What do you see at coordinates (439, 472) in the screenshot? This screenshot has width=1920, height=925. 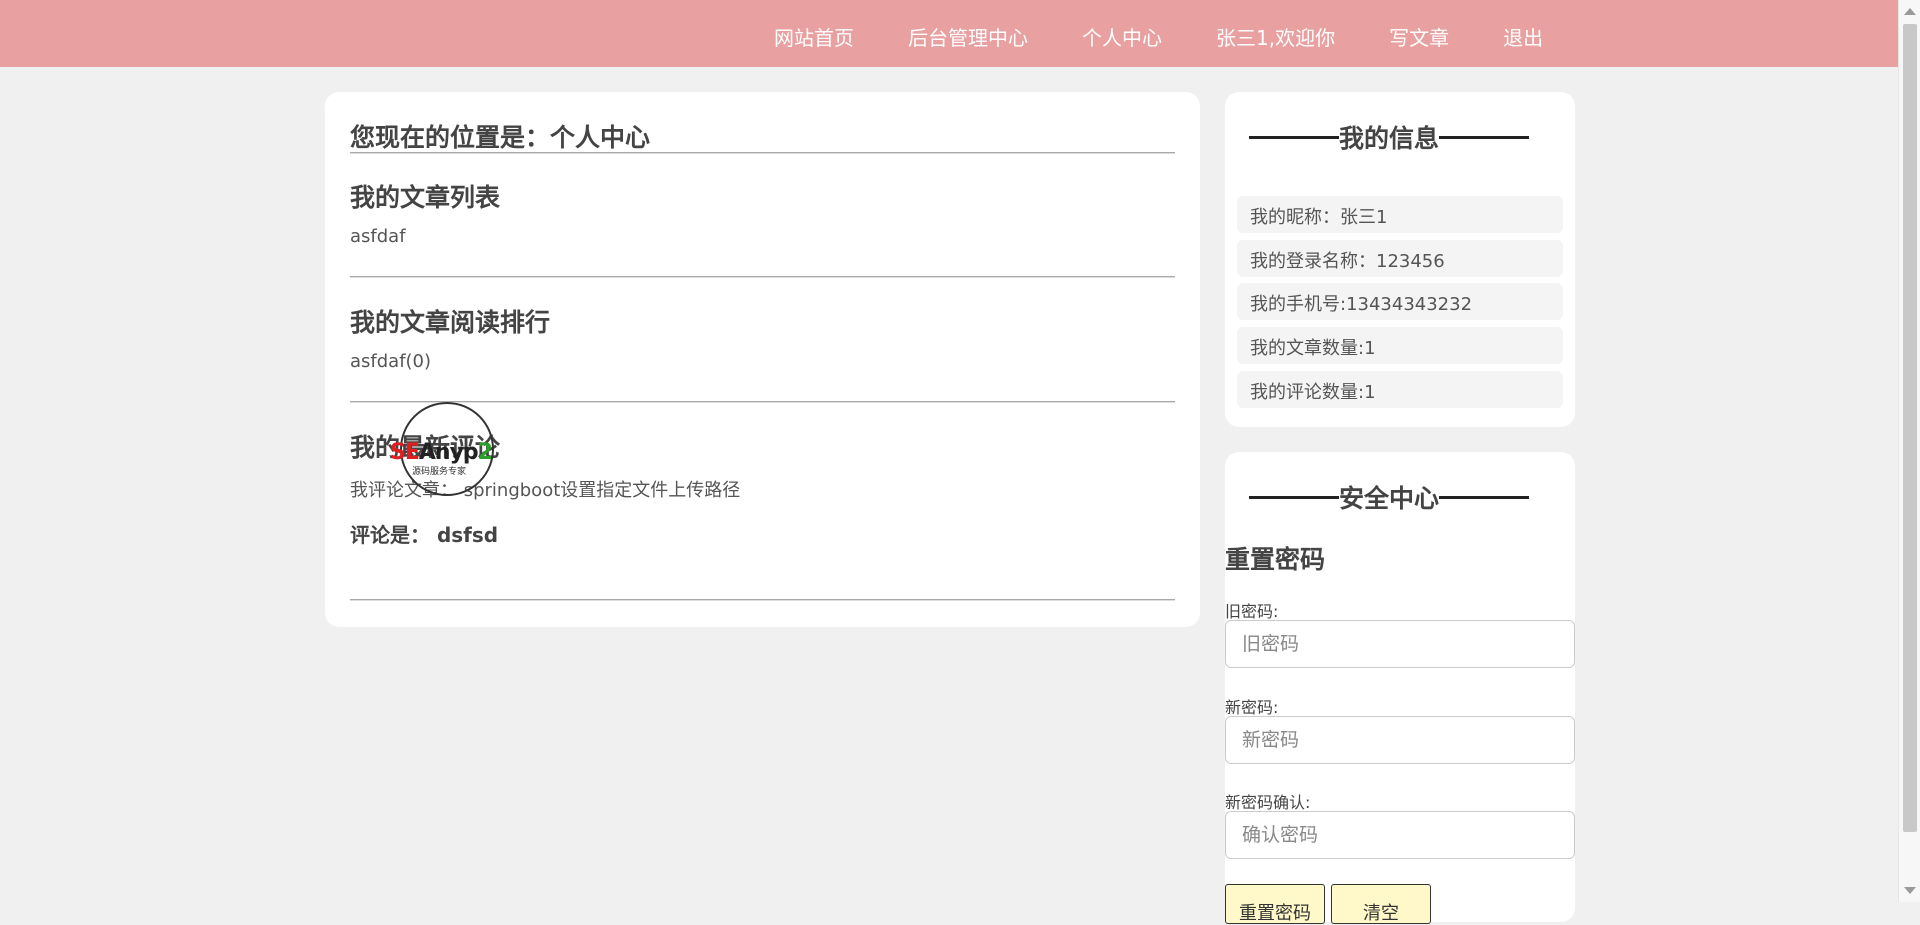 I see `stamp-sub-text: 源码服务专家` at bounding box center [439, 472].